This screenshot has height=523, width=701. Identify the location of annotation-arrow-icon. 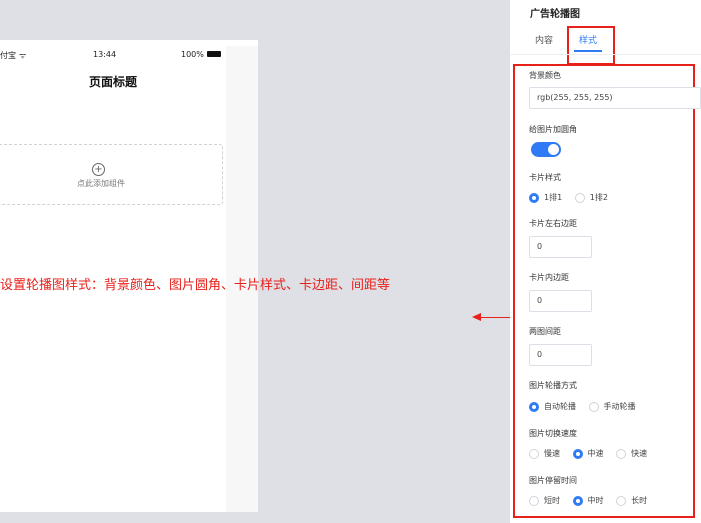
(476, 317).